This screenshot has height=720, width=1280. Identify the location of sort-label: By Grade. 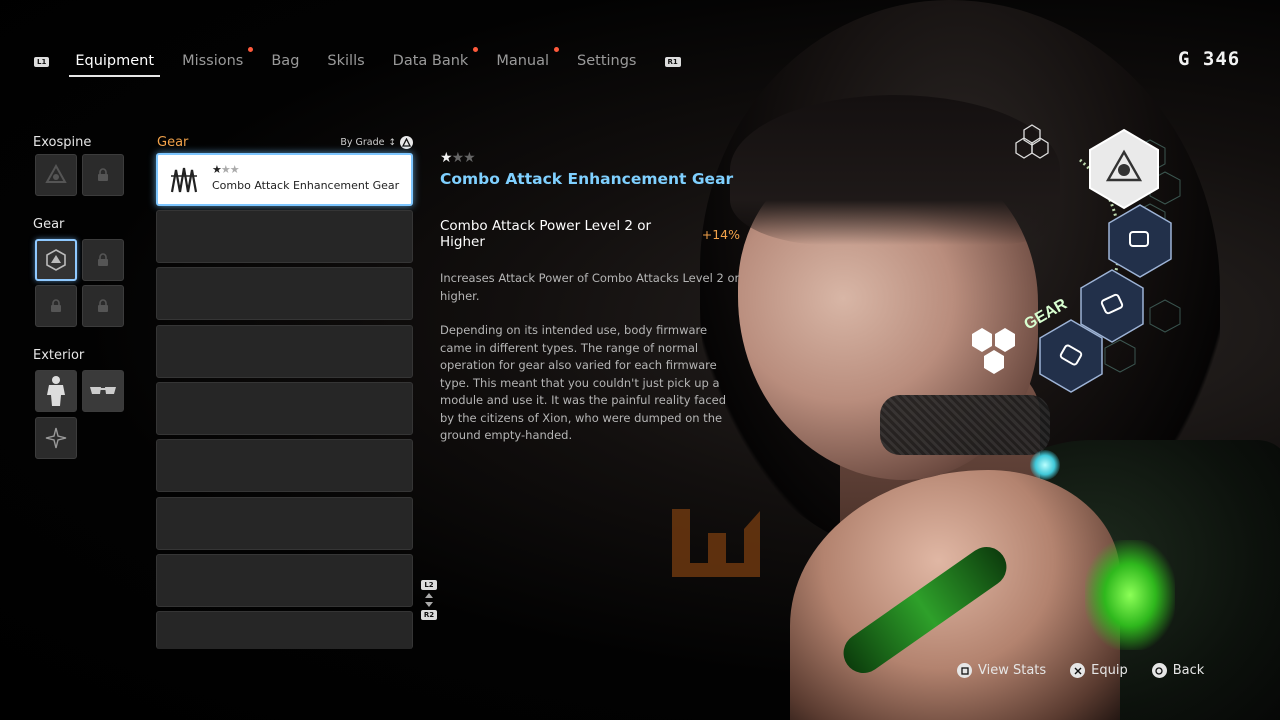
(362, 142).